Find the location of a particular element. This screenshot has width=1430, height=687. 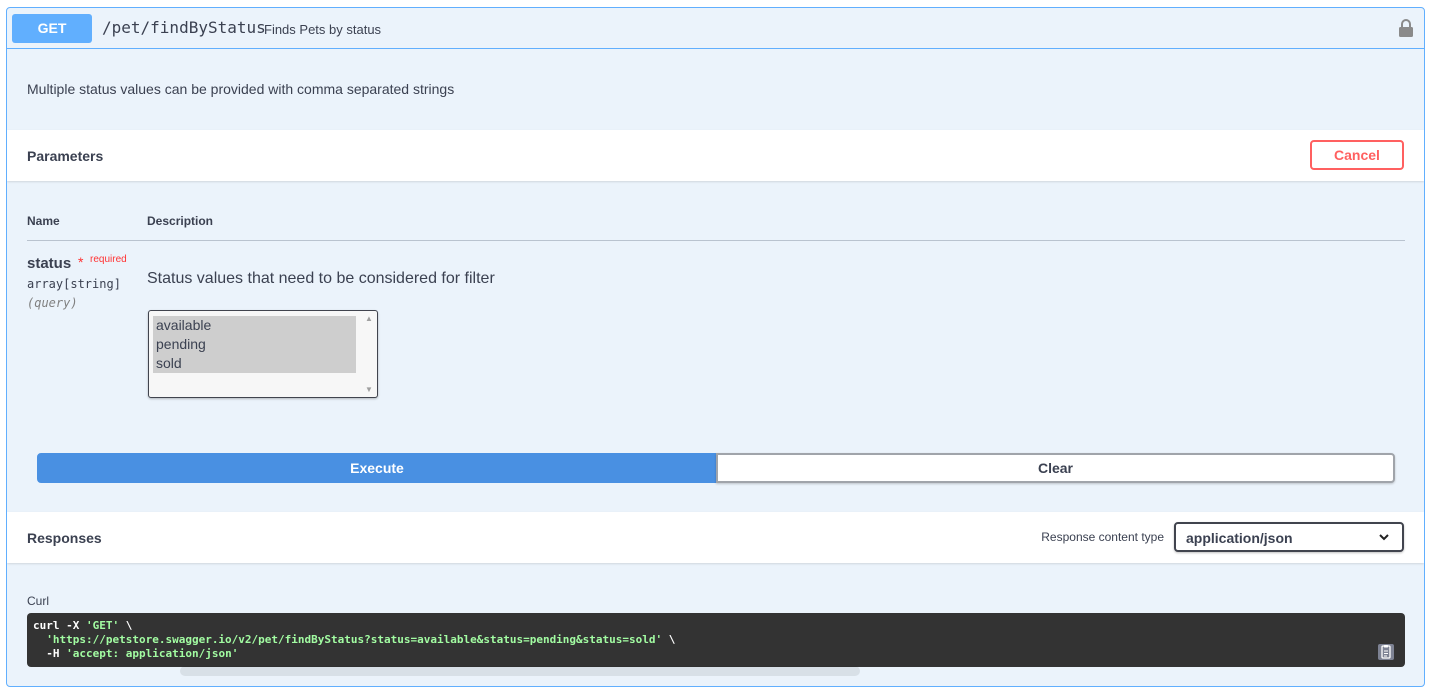

curl-header-value: 'accept: application/json' is located at coordinates (152, 653).